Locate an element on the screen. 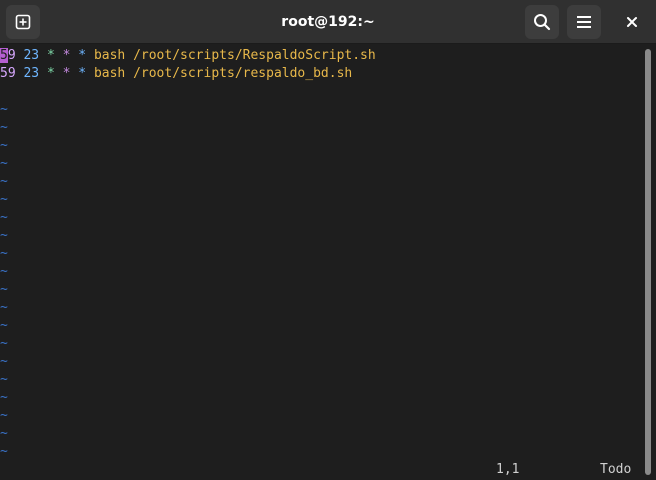 The image size is (656, 480). new-tab-icon is located at coordinates (23, 22).